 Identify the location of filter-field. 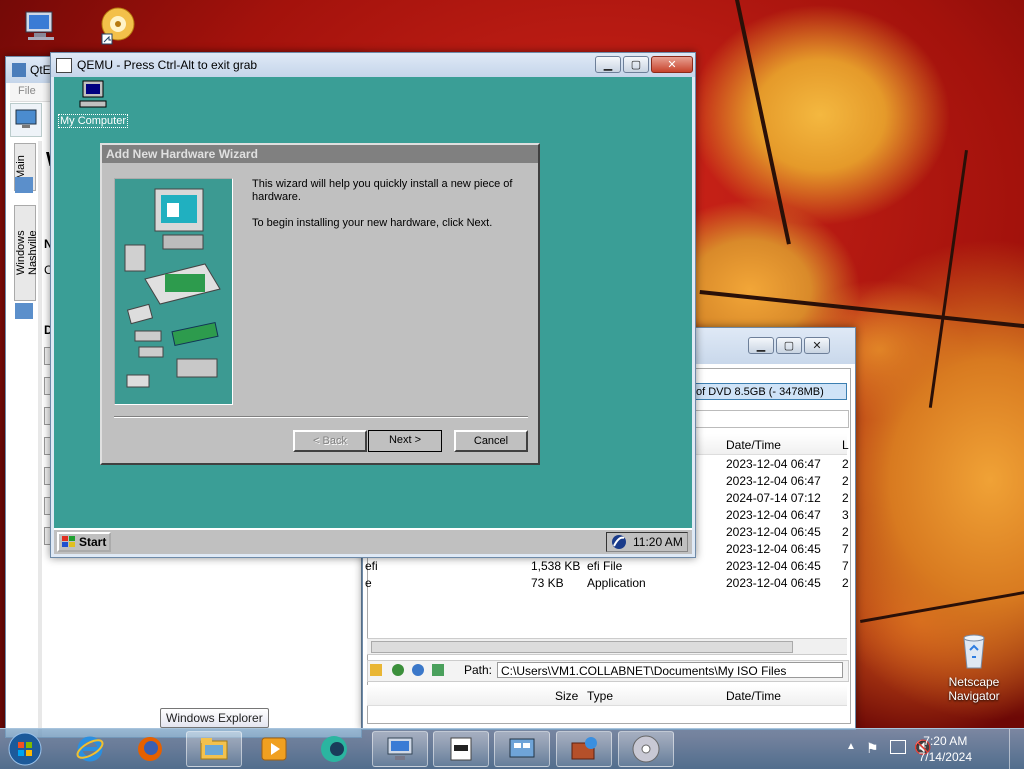
(771, 419).